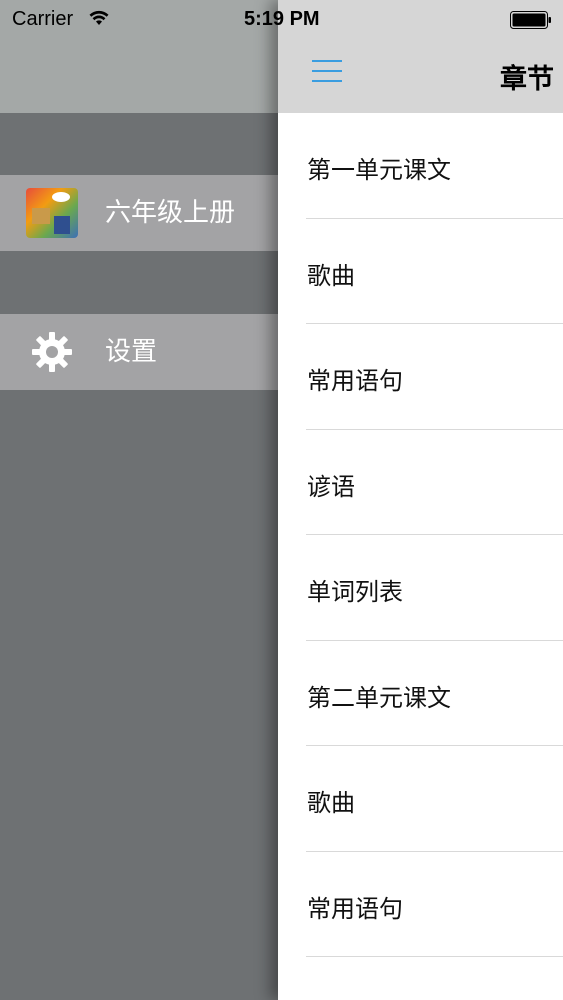 Image resolution: width=563 pixels, height=1000 pixels. Describe the element at coordinates (99, 17) in the screenshot. I see `wifi-icon` at that location.